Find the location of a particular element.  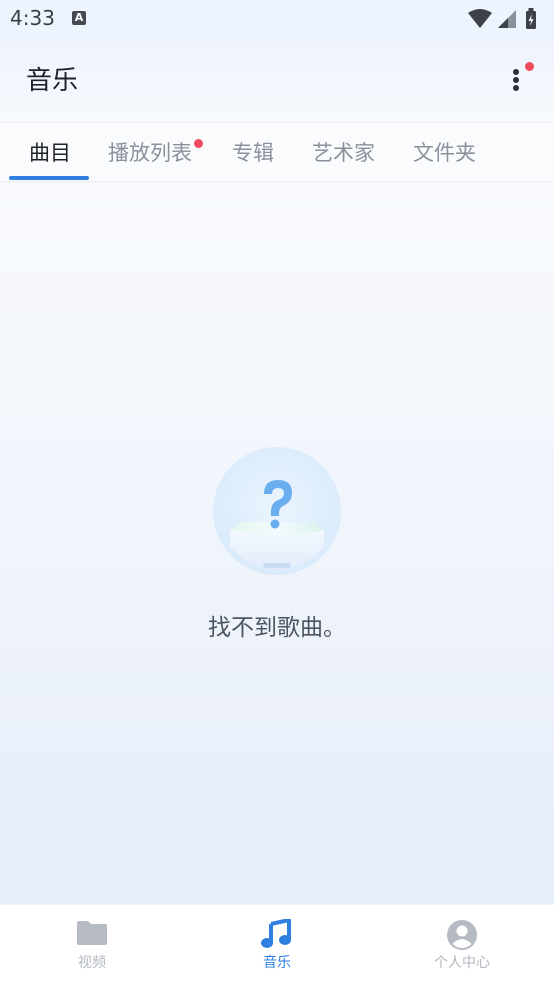

tab-artists: 艺术家 is located at coordinates (343, 152).